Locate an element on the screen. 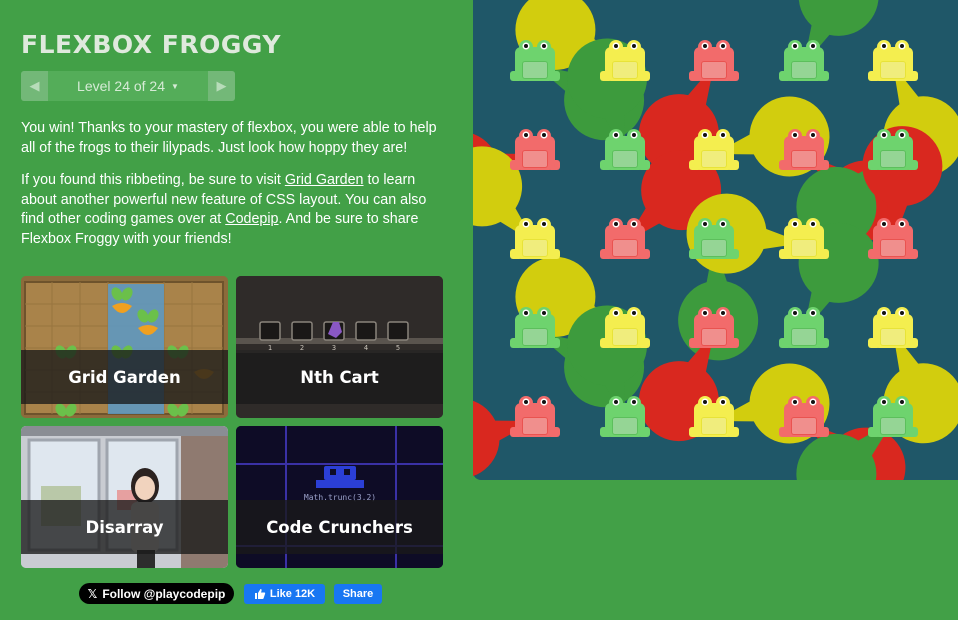 This screenshot has width=958, height=620. codepip-link: Codepip is located at coordinates (251, 219).